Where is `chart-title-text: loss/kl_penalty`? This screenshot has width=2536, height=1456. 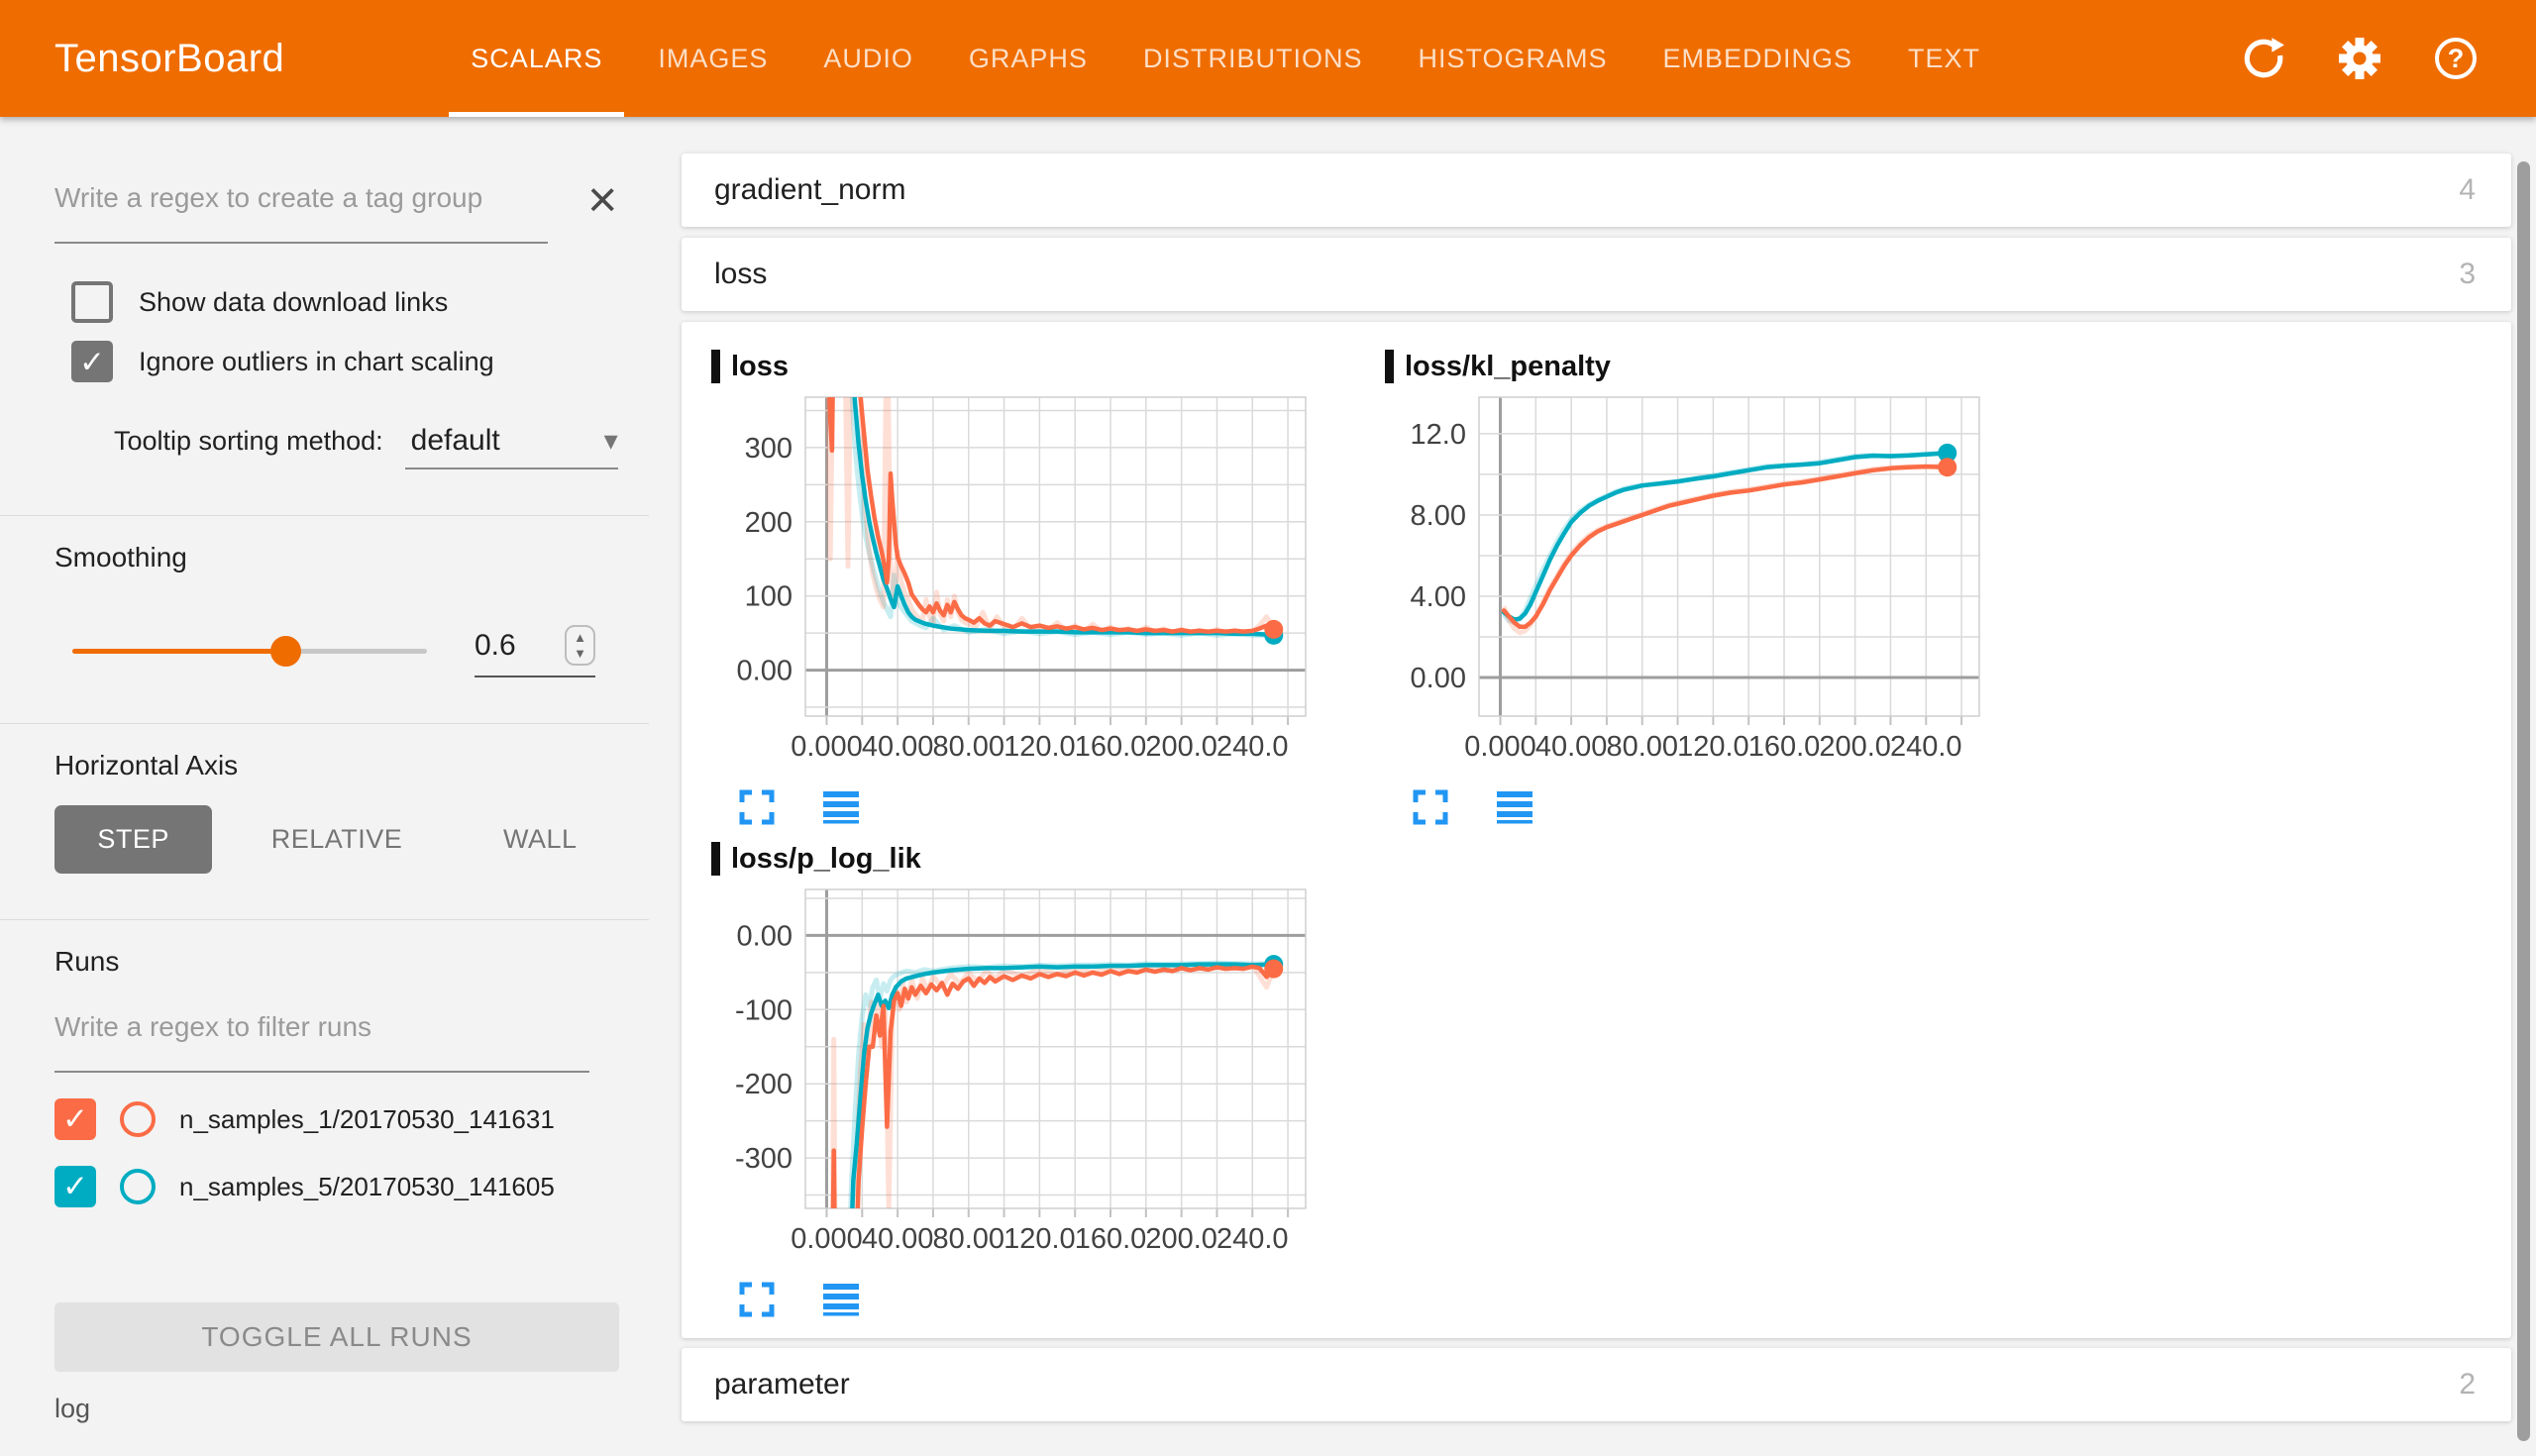 chart-title-text: loss/kl_penalty is located at coordinates (1508, 366).